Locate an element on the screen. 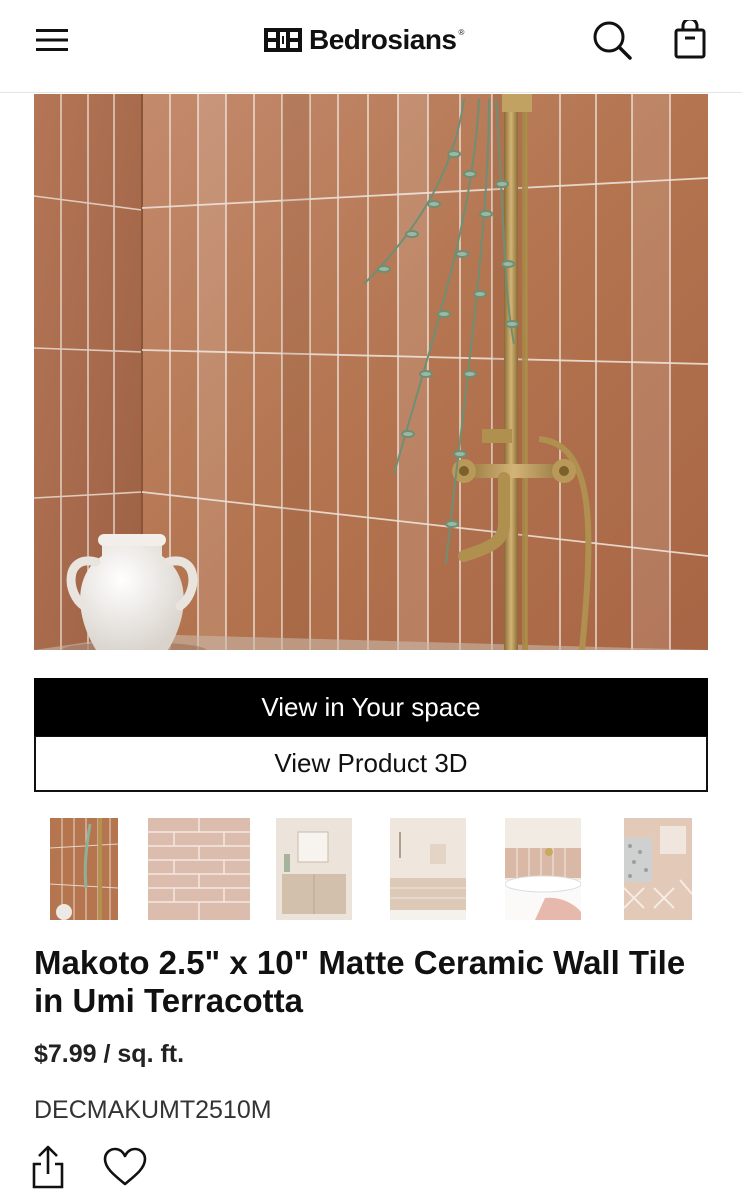 The image size is (742, 1200). product-price: $7.99 / sq. ft. is located at coordinates (109, 1054).